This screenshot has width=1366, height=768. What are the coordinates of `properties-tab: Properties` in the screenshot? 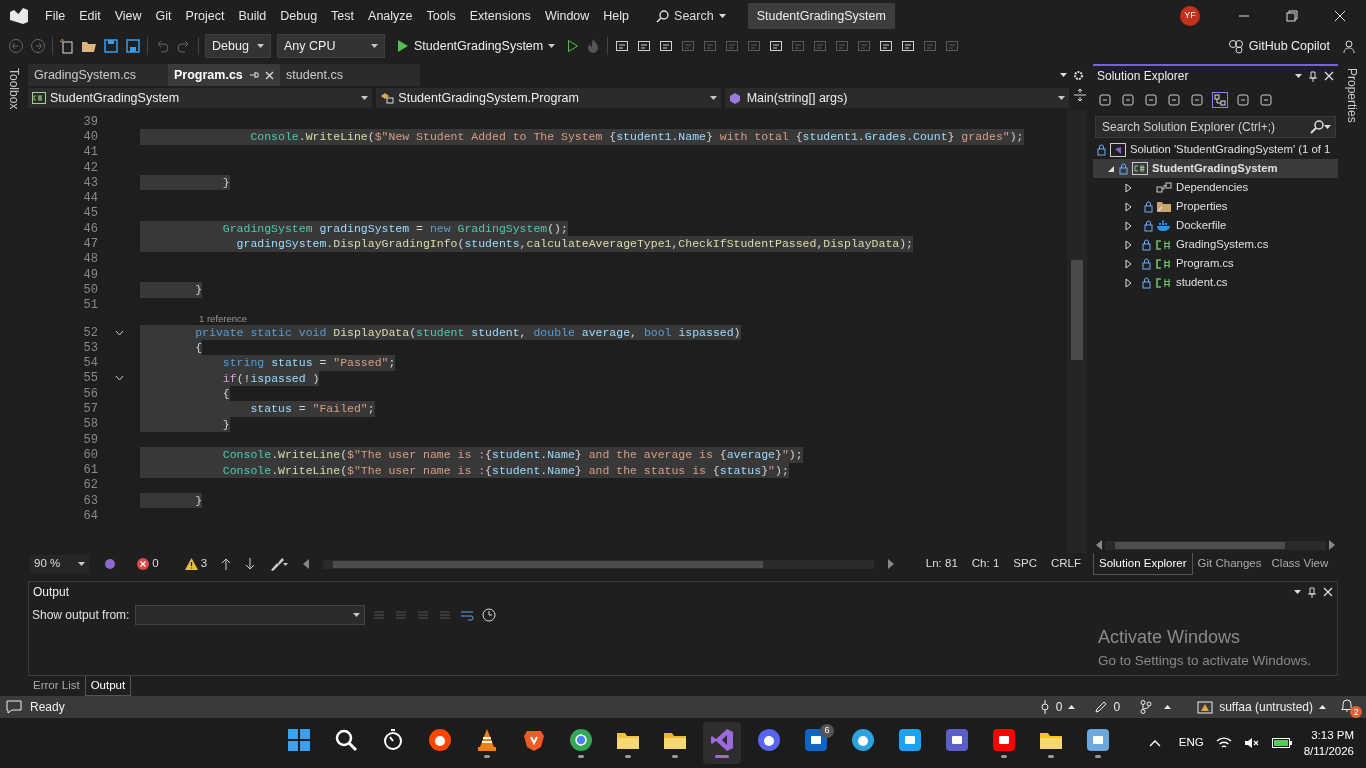 It's located at (1352, 380).